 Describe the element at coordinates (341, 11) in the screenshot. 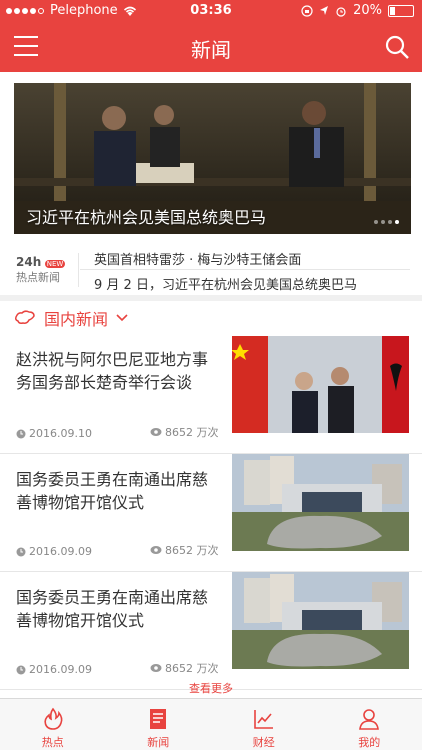

I see `alarm-icon` at that location.